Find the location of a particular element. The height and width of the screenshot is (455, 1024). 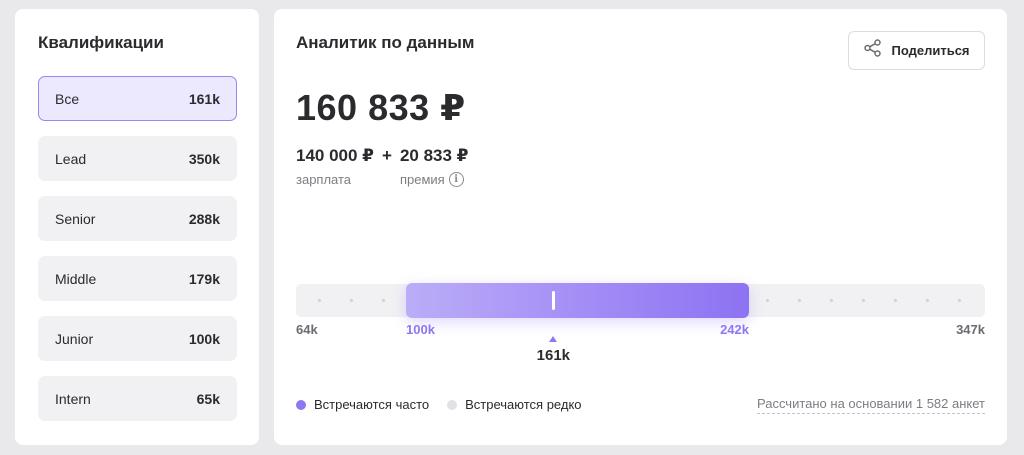

median-marker is located at coordinates (553, 300).